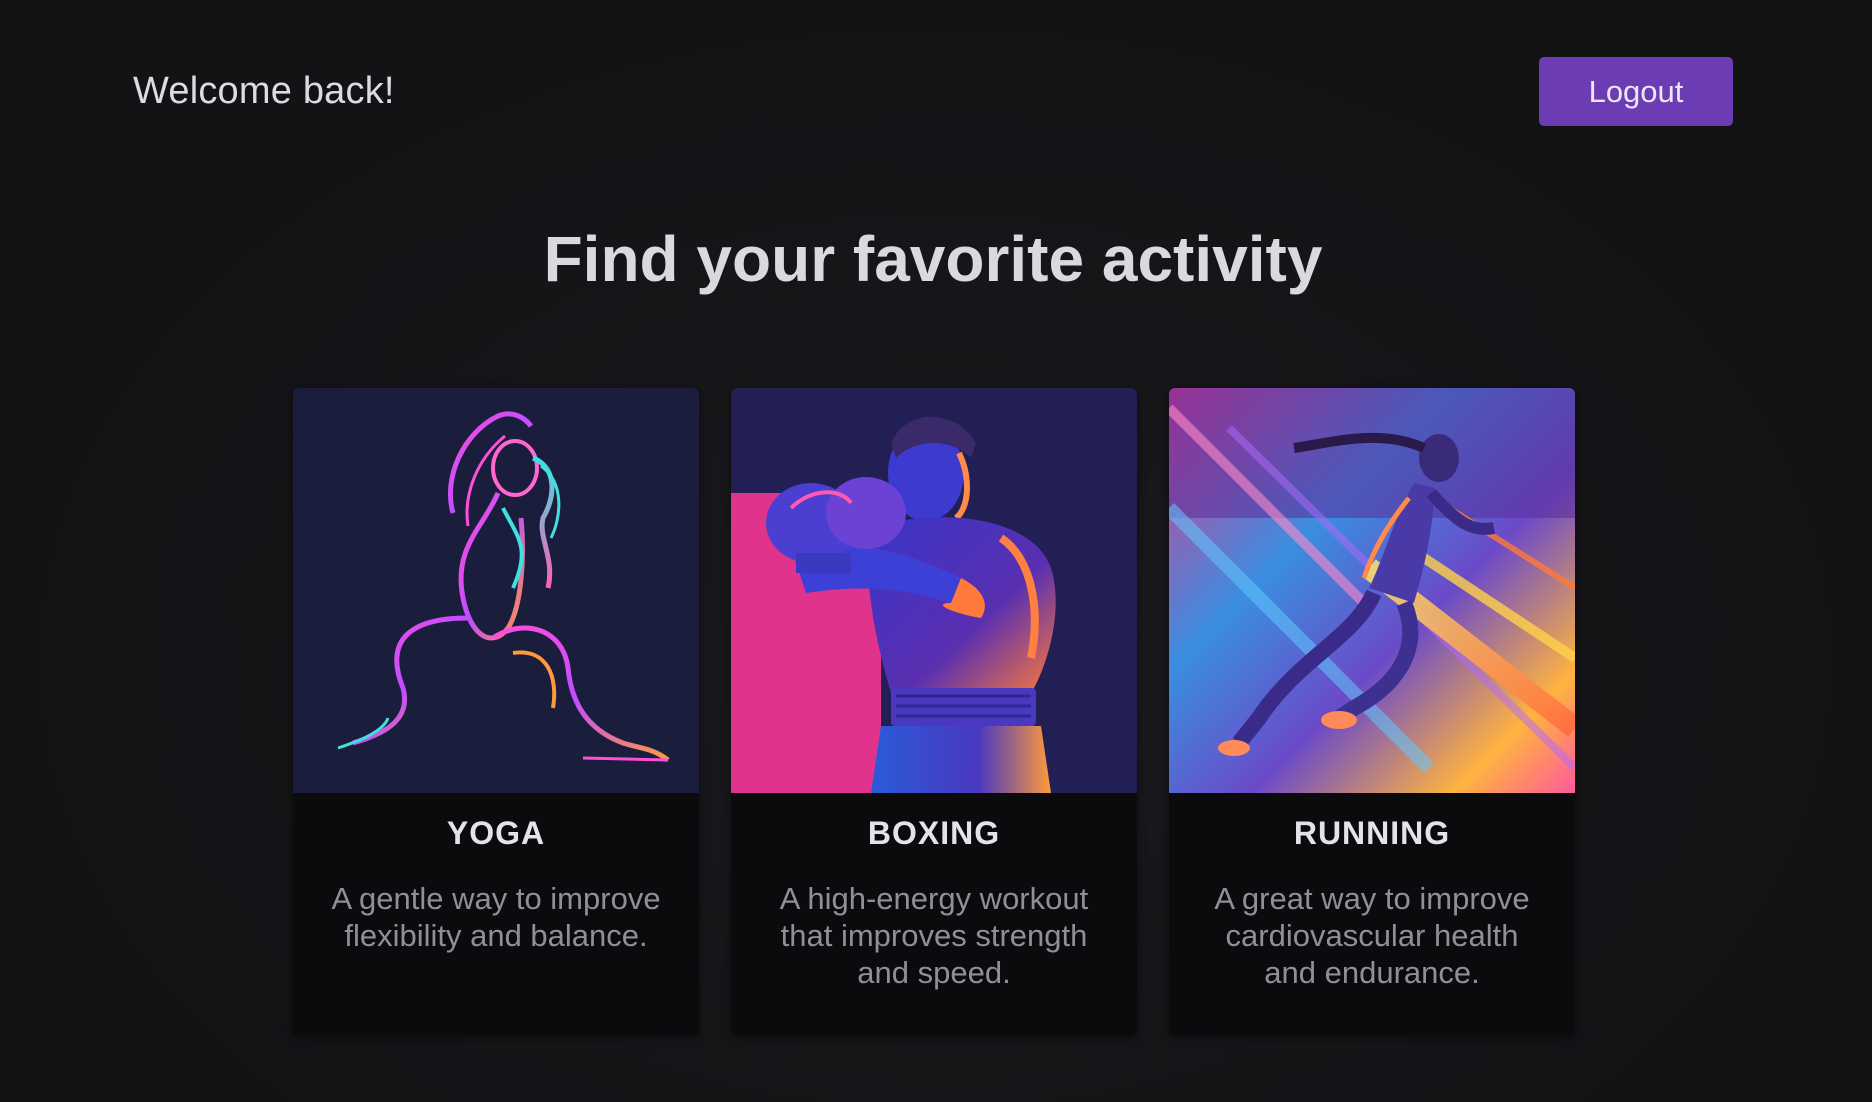 The image size is (1872, 1102). Describe the element at coordinates (496, 590) in the screenshot. I see `yoga-illustration` at that location.